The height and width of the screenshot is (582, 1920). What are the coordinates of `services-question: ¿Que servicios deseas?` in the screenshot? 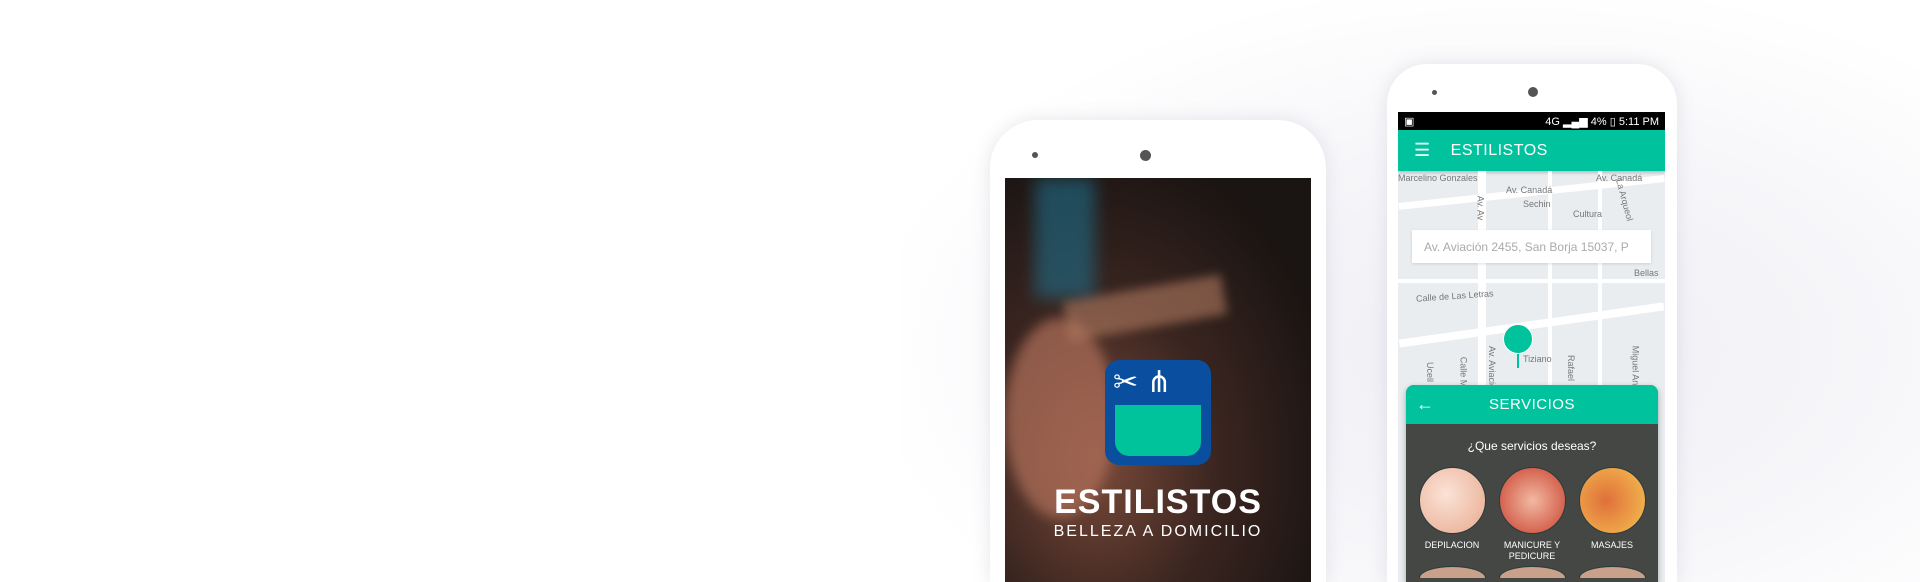 It's located at (1532, 446).